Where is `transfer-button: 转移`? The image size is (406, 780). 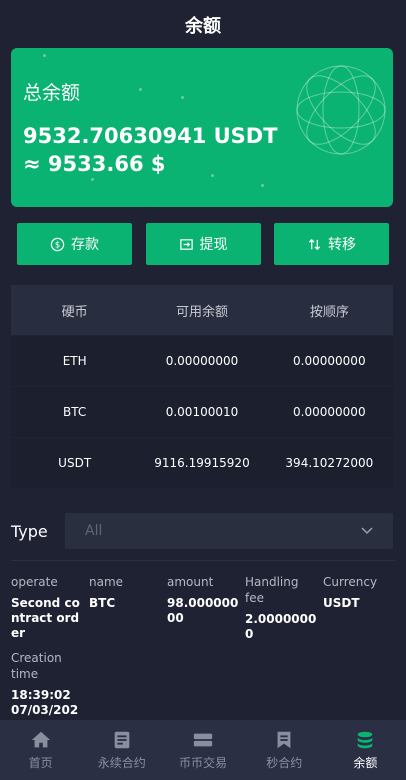 transfer-button: 转移 is located at coordinates (331, 244).